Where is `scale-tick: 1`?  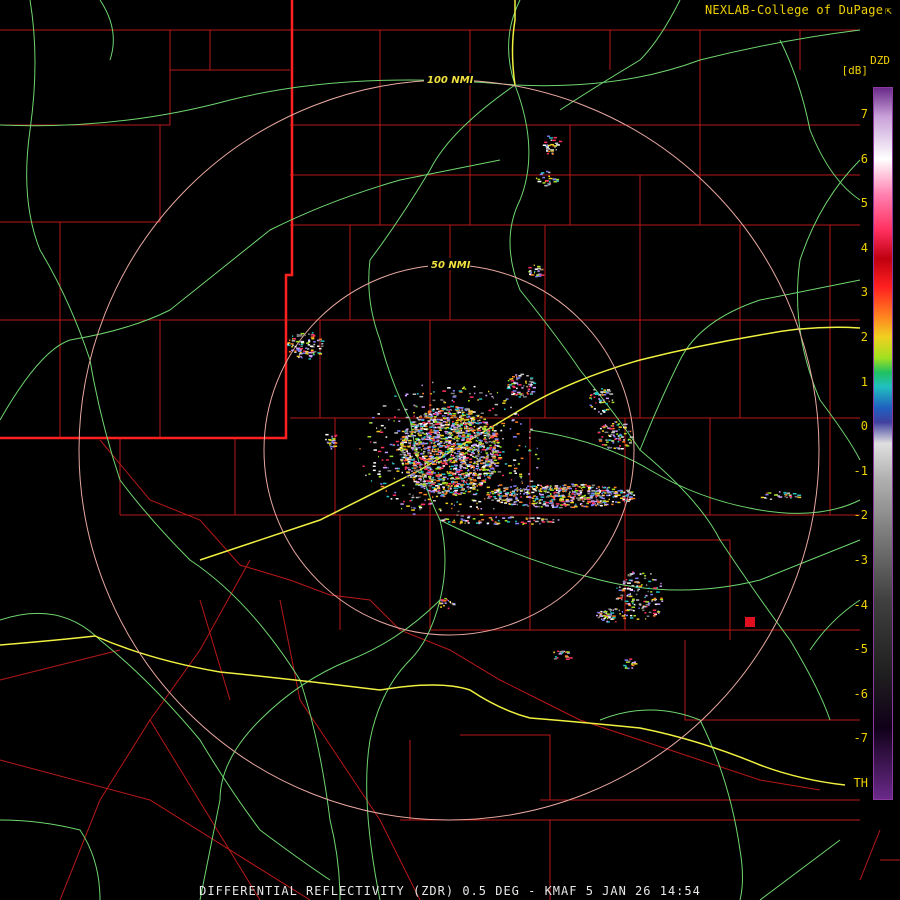 scale-tick: 1 is located at coordinates (864, 381).